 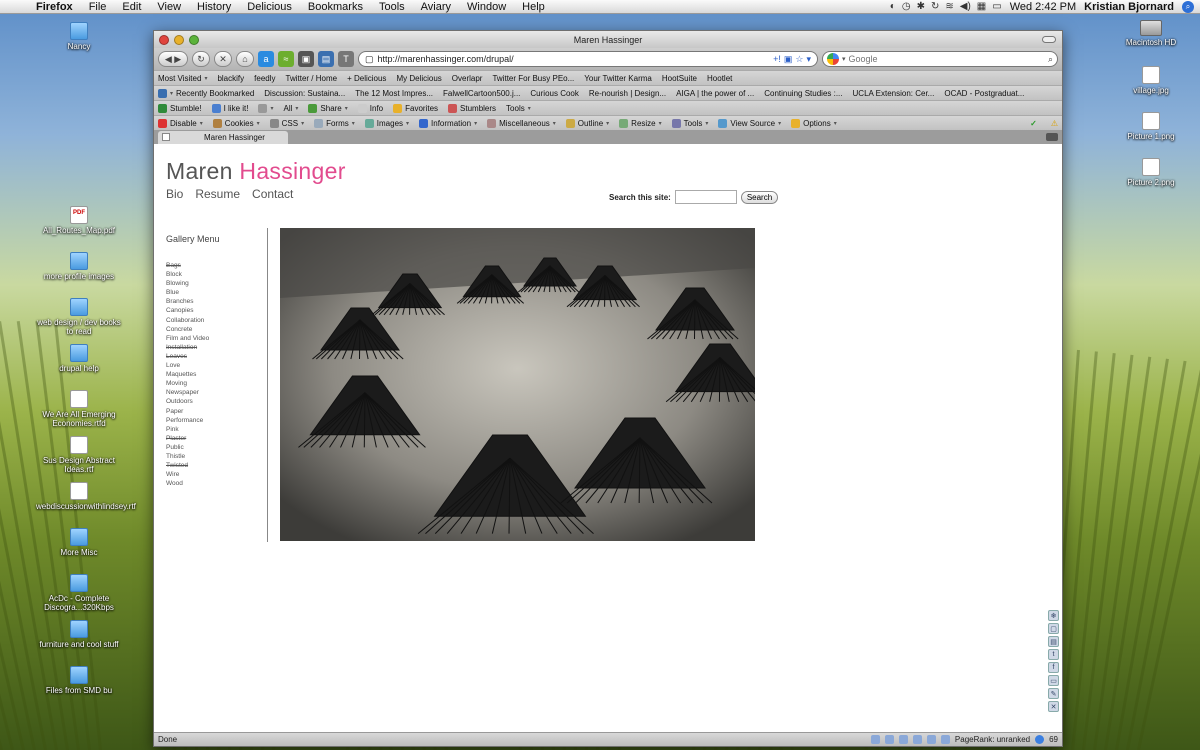 I want to click on stumble-button: Stumble!, so click(x=180, y=108).